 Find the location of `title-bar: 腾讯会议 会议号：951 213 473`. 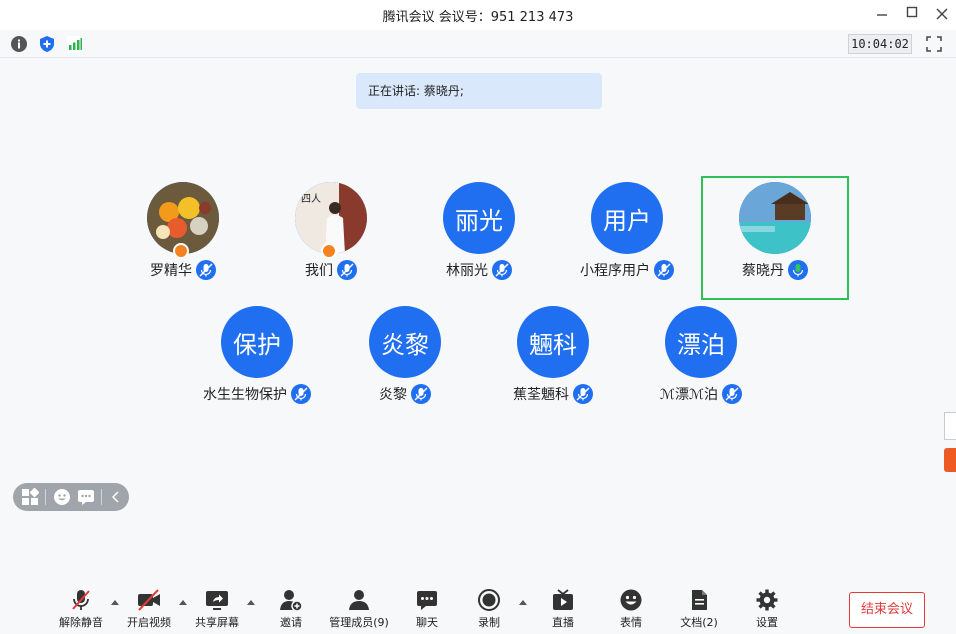

title-bar: 腾讯会议 会议号：951 213 473 is located at coordinates (478, 15).